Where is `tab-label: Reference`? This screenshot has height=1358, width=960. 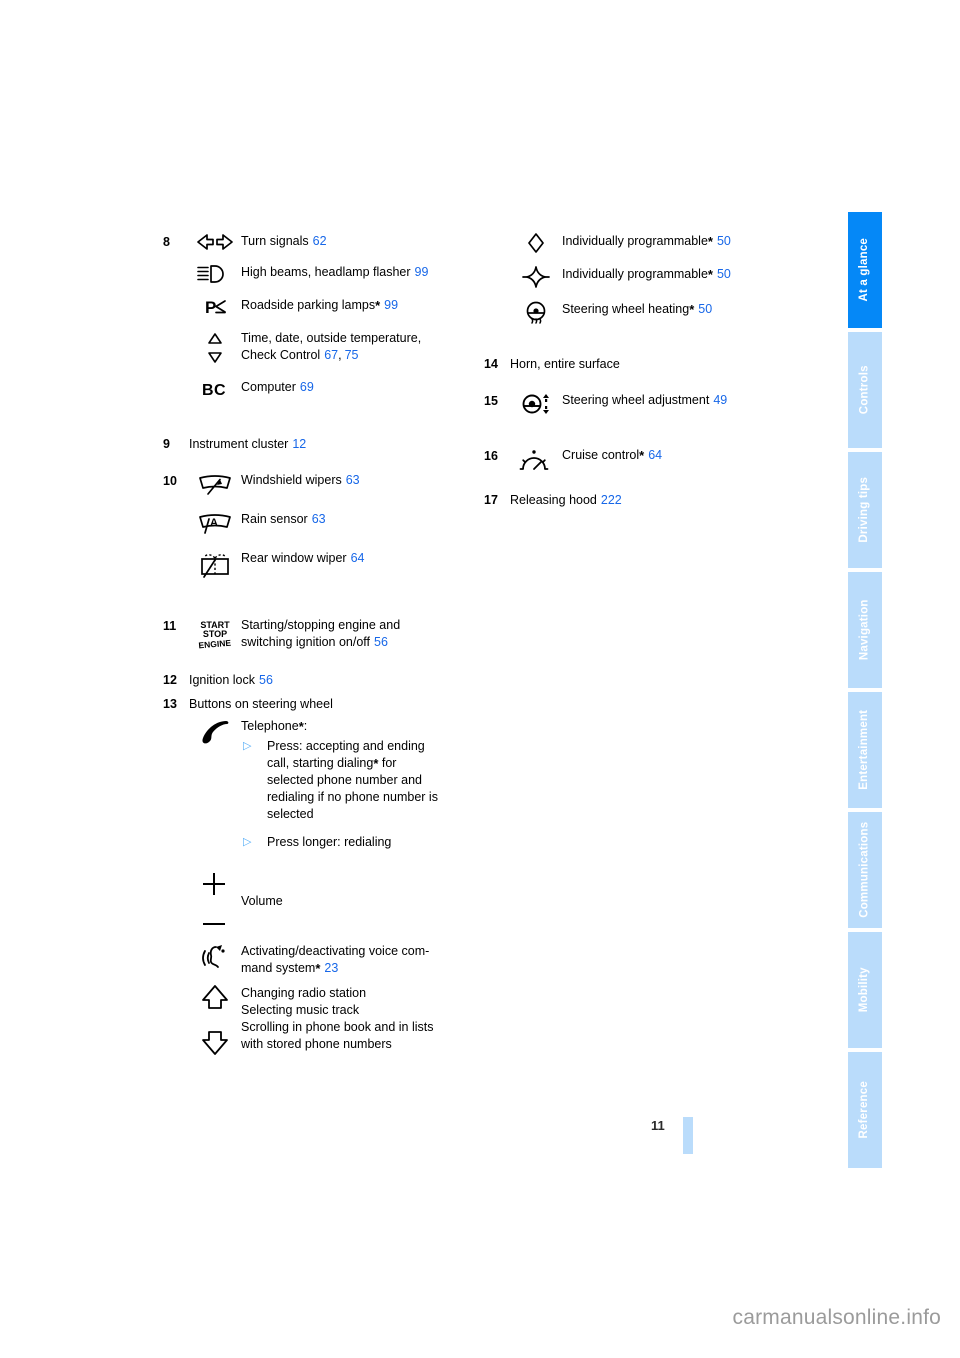 tab-label: Reference is located at coordinates (864, 1110).